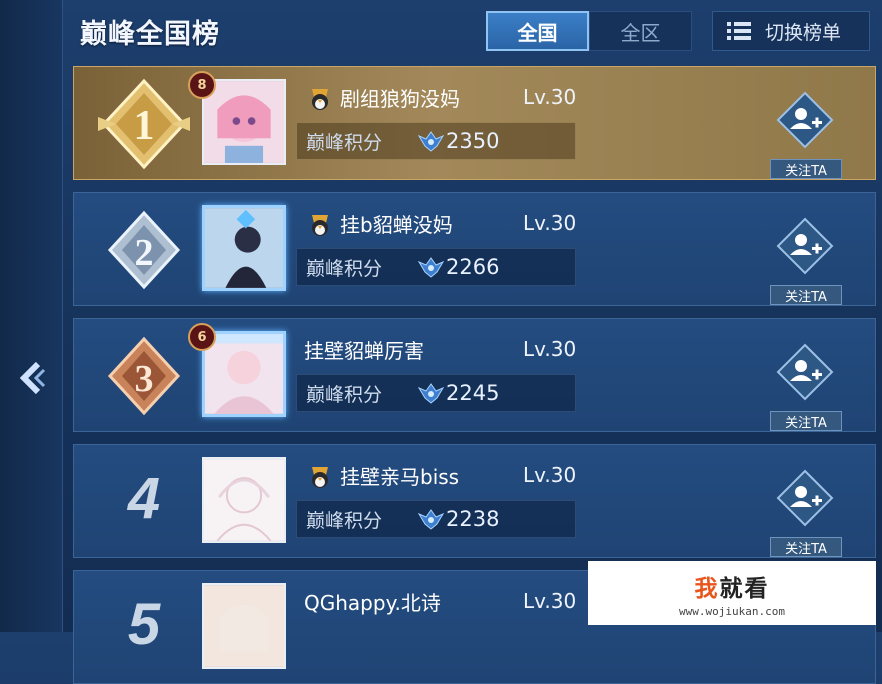 The width and height of the screenshot is (882, 684). What do you see at coordinates (473, 141) in the screenshot?
I see `score-value: 2350` at bounding box center [473, 141].